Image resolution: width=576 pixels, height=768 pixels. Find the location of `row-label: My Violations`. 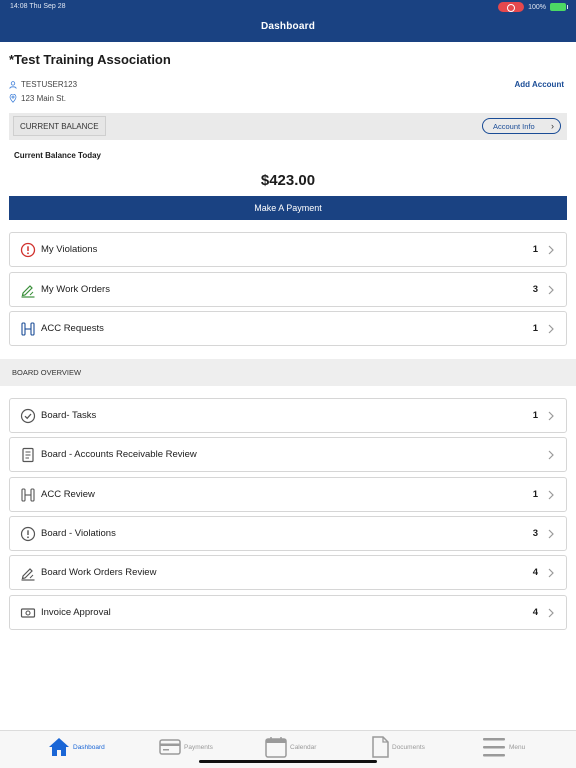

row-label: My Violations is located at coordinates (69, 249).